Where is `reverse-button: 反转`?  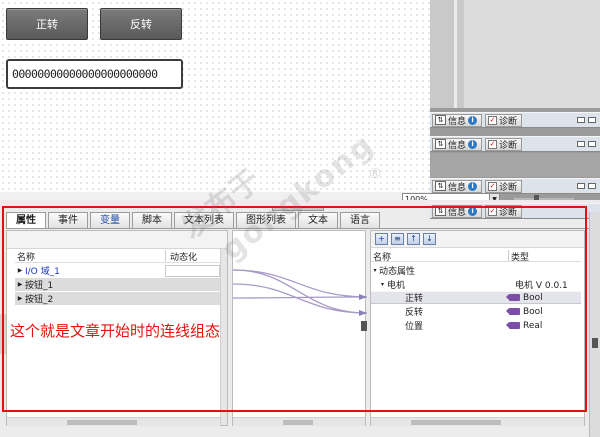
reverse-button: 反转 is located at coordinates (141, 24).